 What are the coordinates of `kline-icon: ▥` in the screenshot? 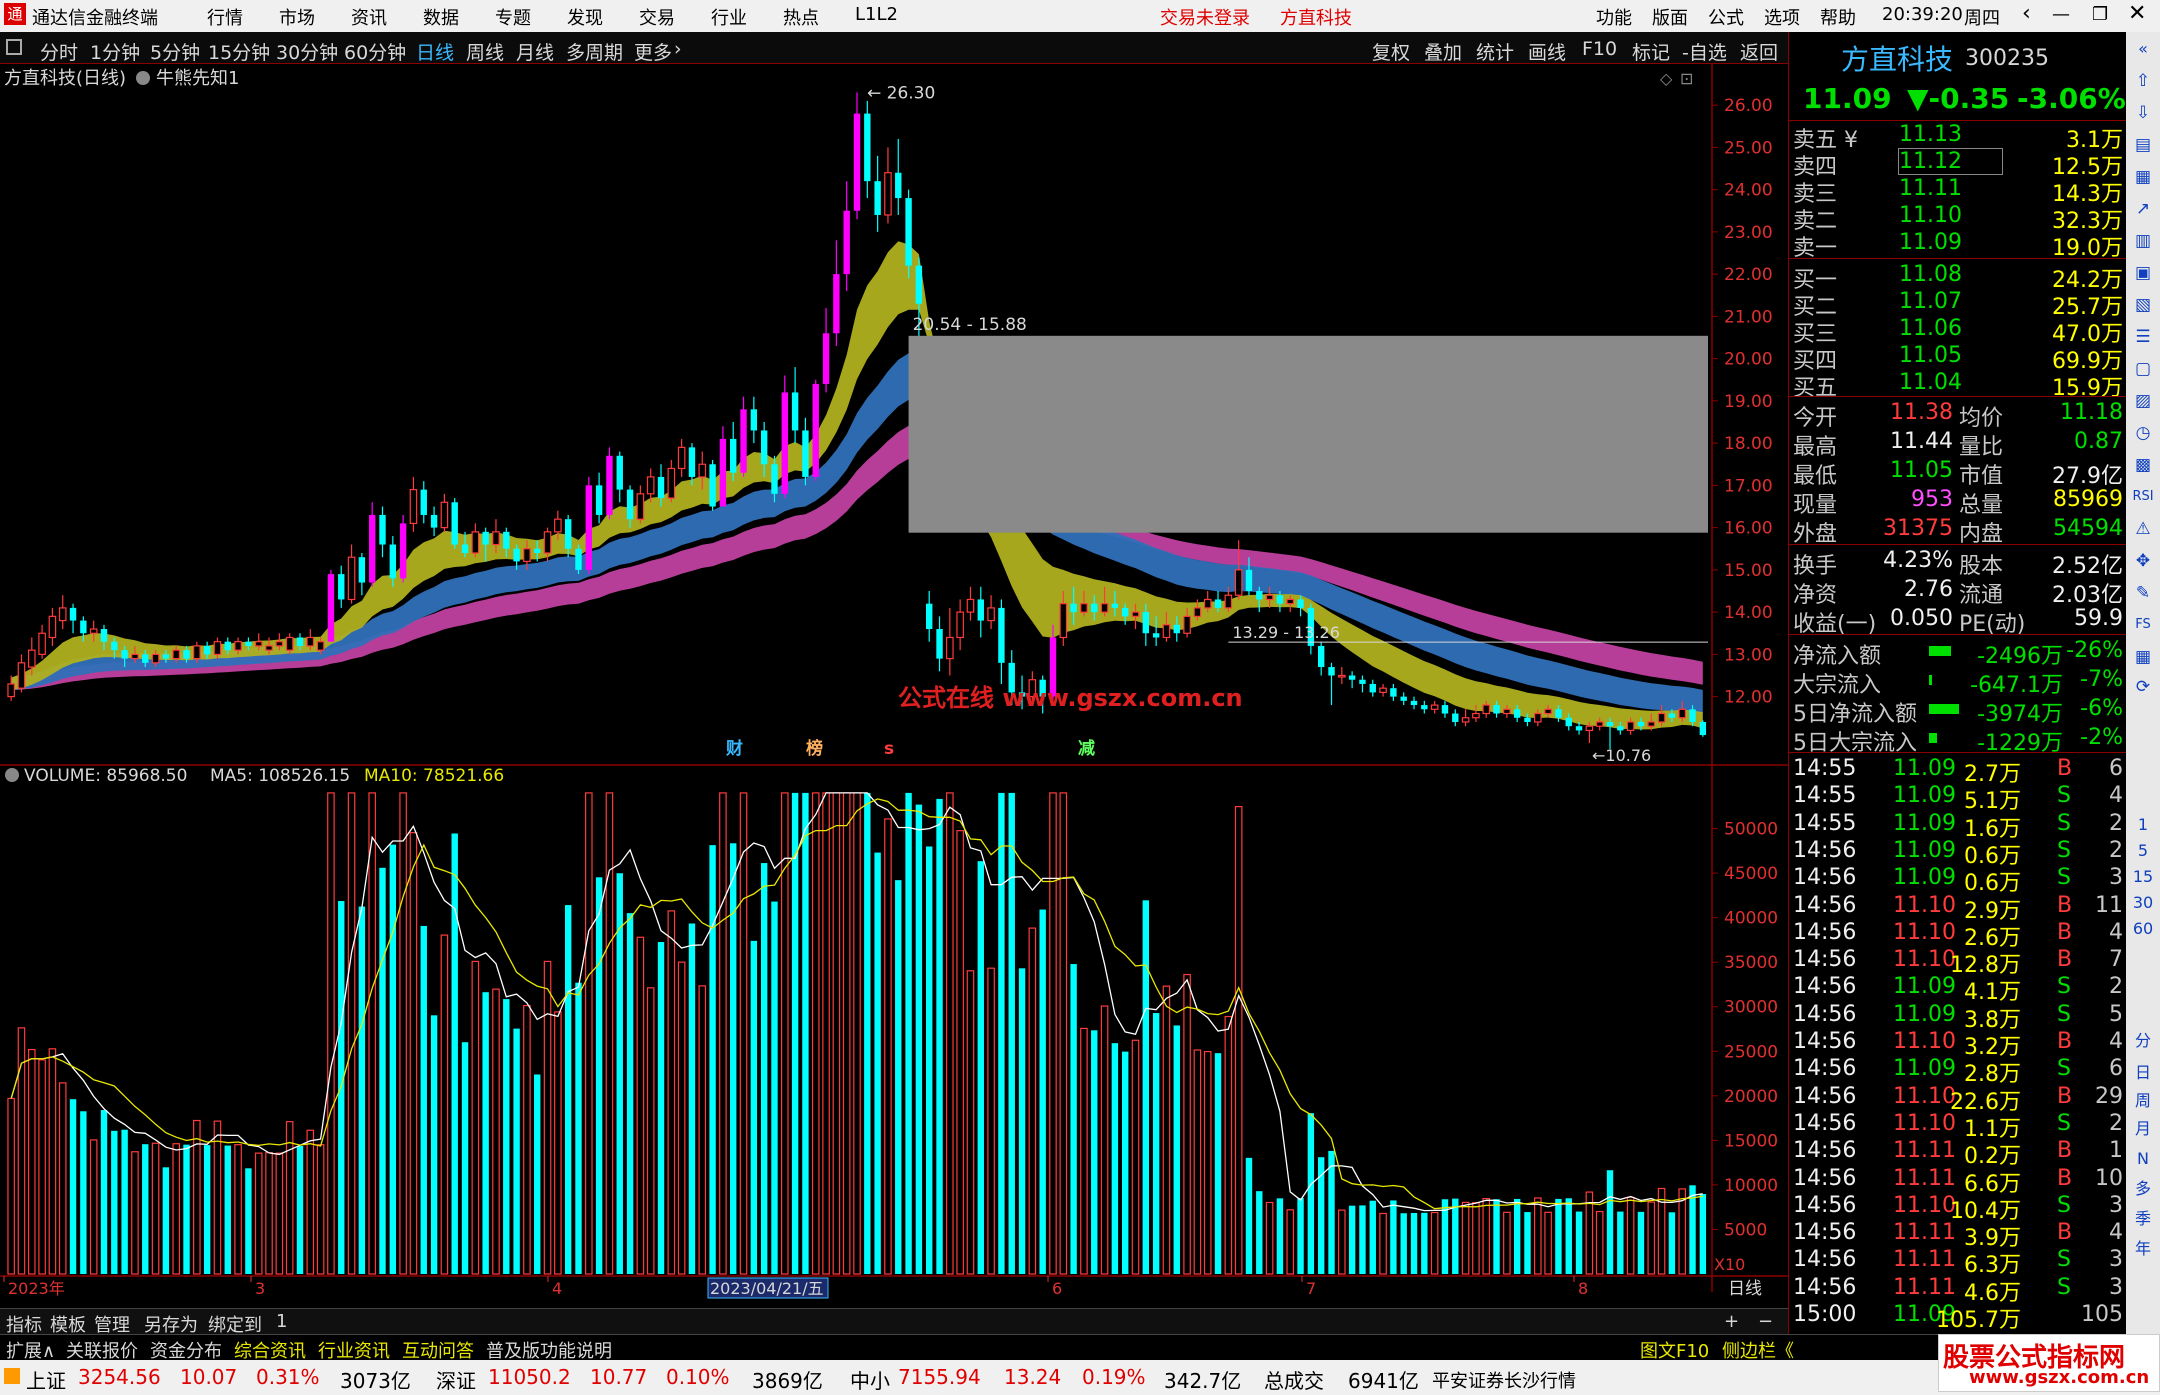 It's located at (2143, 241).